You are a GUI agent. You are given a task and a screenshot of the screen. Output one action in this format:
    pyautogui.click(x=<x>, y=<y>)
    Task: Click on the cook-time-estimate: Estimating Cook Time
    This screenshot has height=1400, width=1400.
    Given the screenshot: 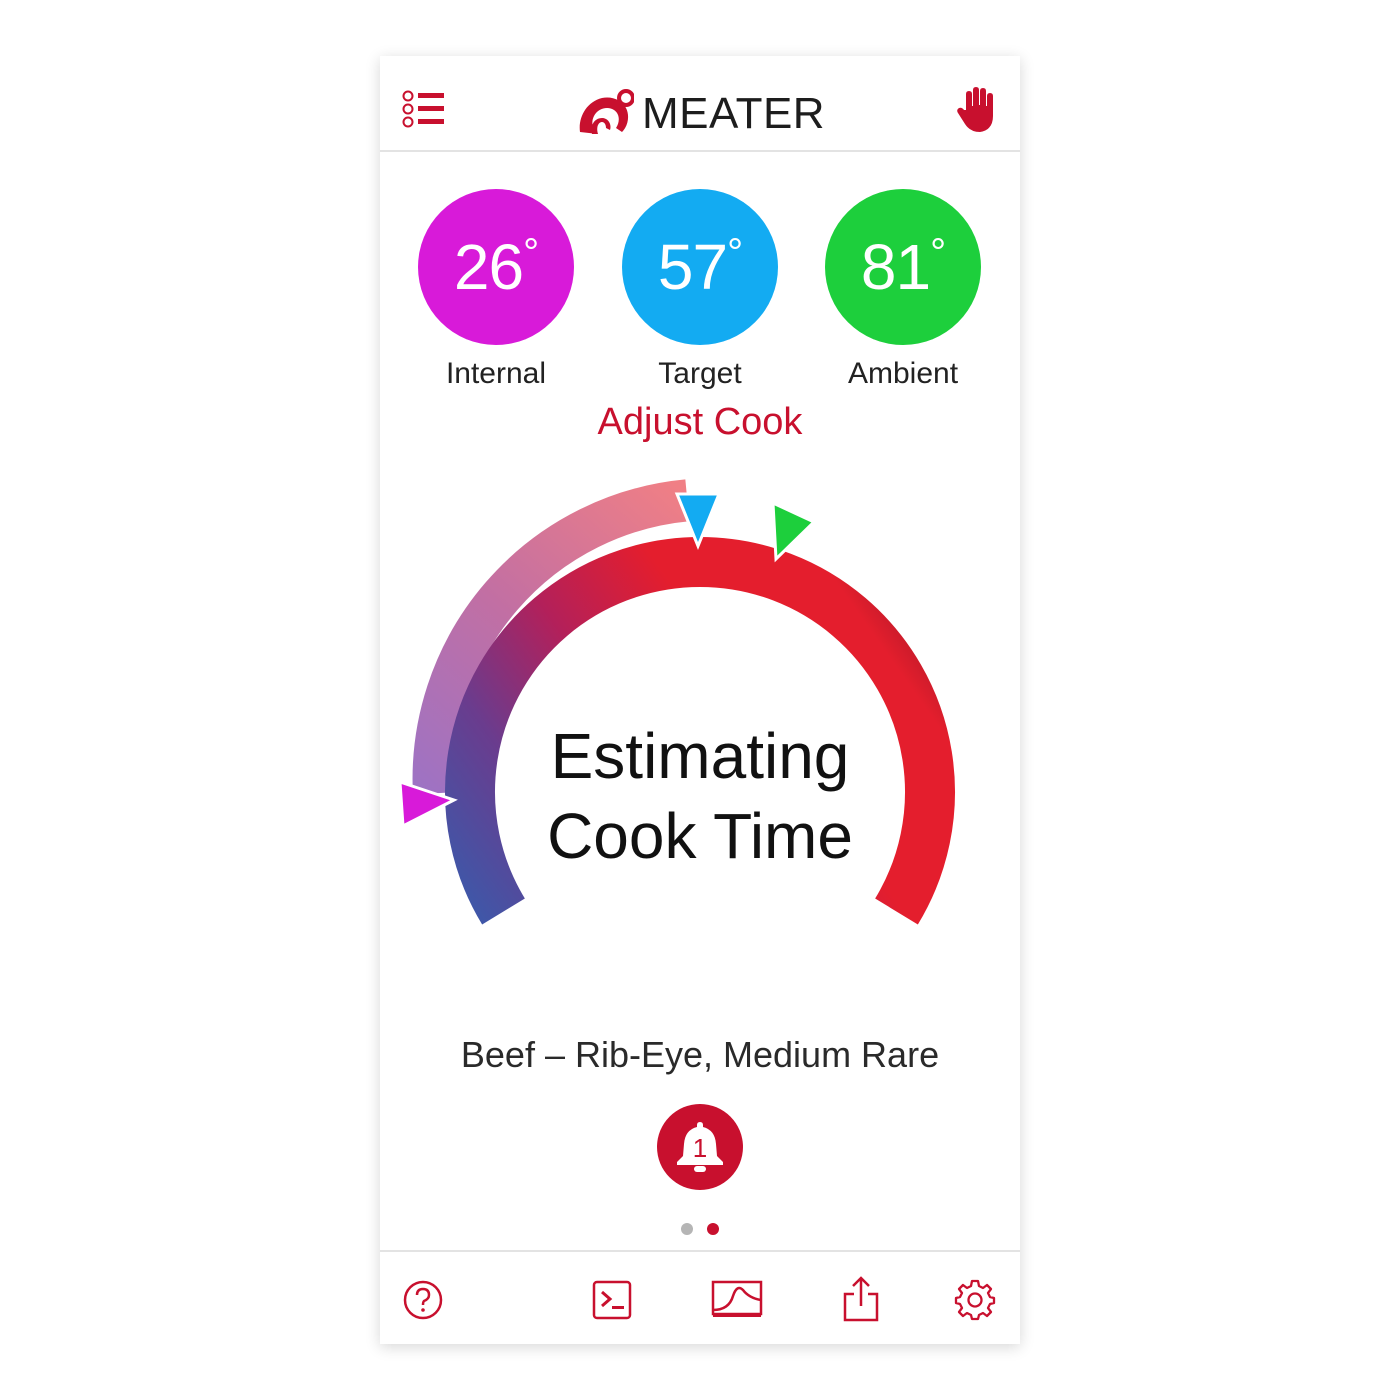 What is the action you would take?
    pyautogui.click(x=700, y=796)
    